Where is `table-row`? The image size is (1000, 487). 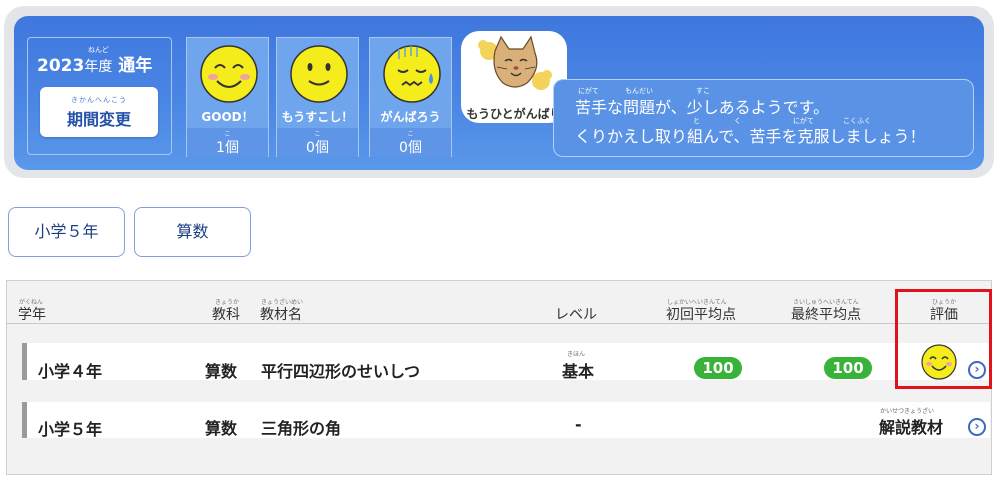
table-row is located at coordinates (506, 420).